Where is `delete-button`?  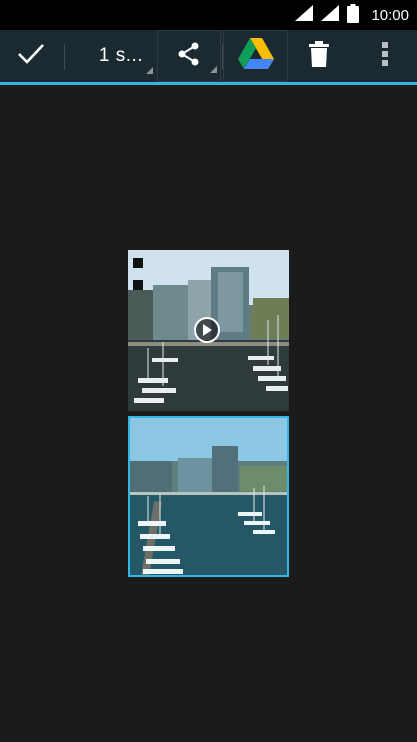
delete-button is located at coordinates (319, 56).